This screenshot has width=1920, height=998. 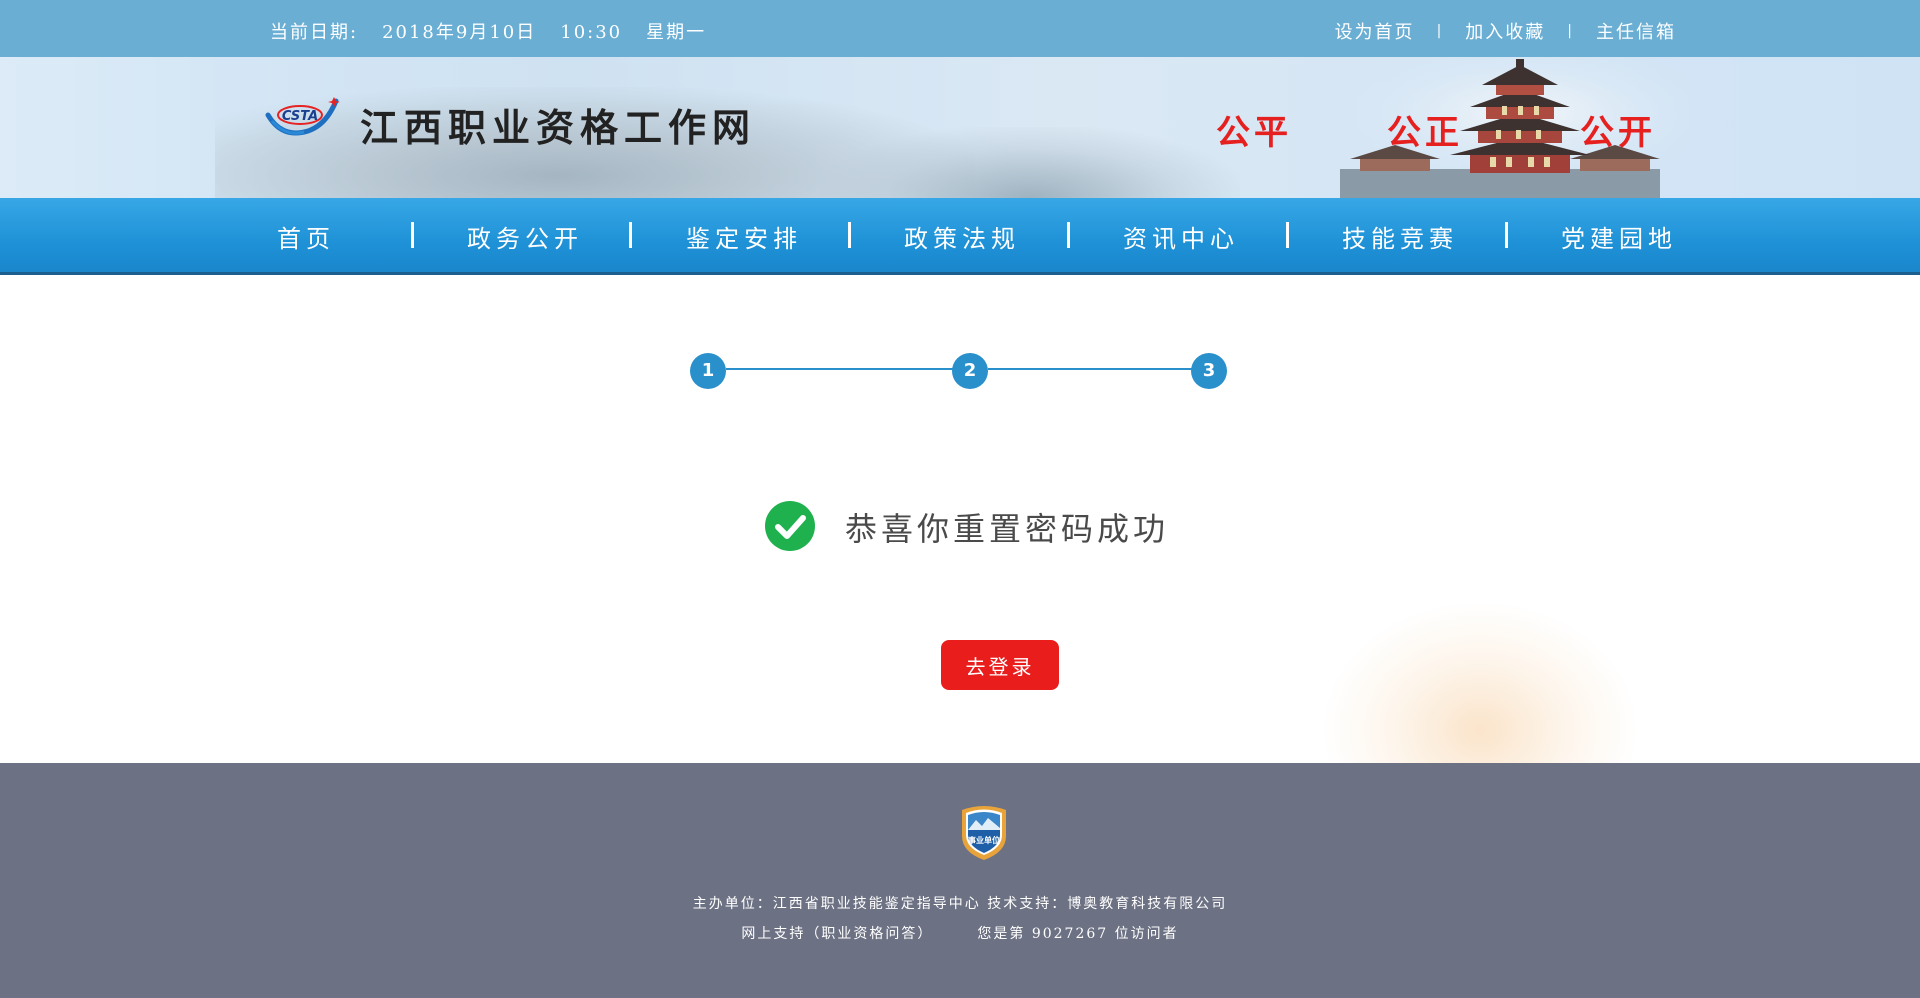 I want to click on online-support-link: 网上支持（职业资格问答）, so click(x=837, y=934).